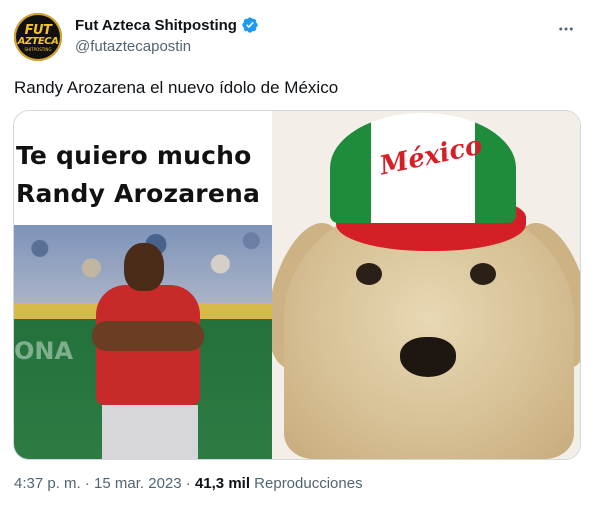 This screenshot has width=593, height=512. I want to click on meme-caption-line1: Te quiero mucho, so click(134, 155).